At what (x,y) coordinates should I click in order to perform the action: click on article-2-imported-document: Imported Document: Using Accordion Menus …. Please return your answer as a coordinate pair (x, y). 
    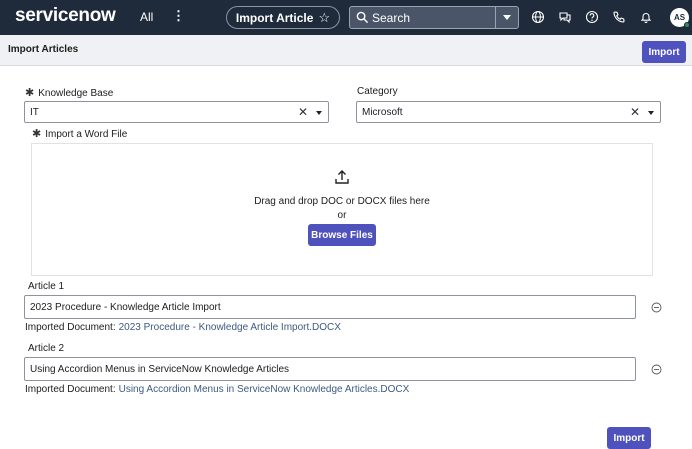
    Looking at the image, I should click on (217, 389).